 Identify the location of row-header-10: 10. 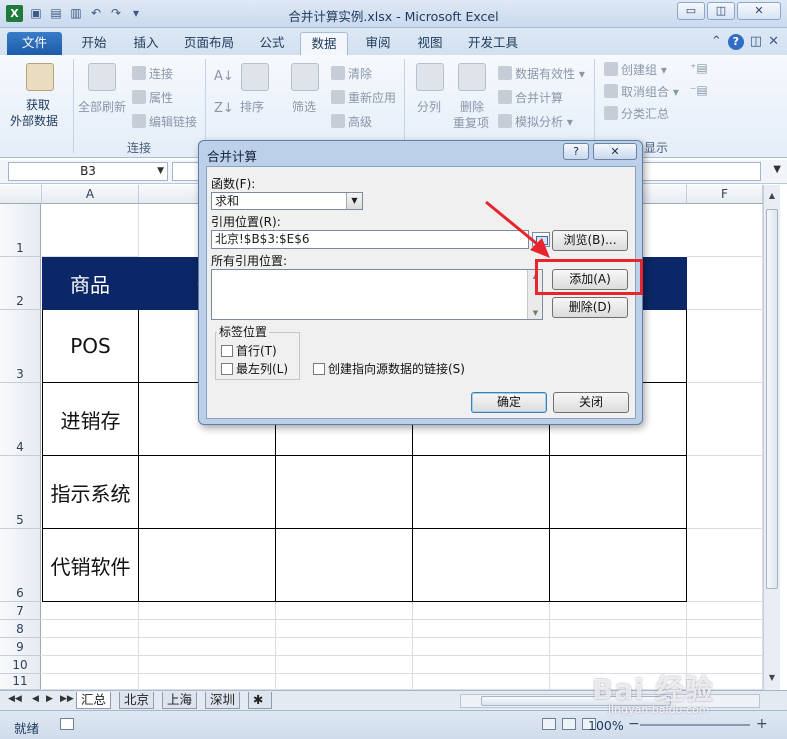
(20, 665).